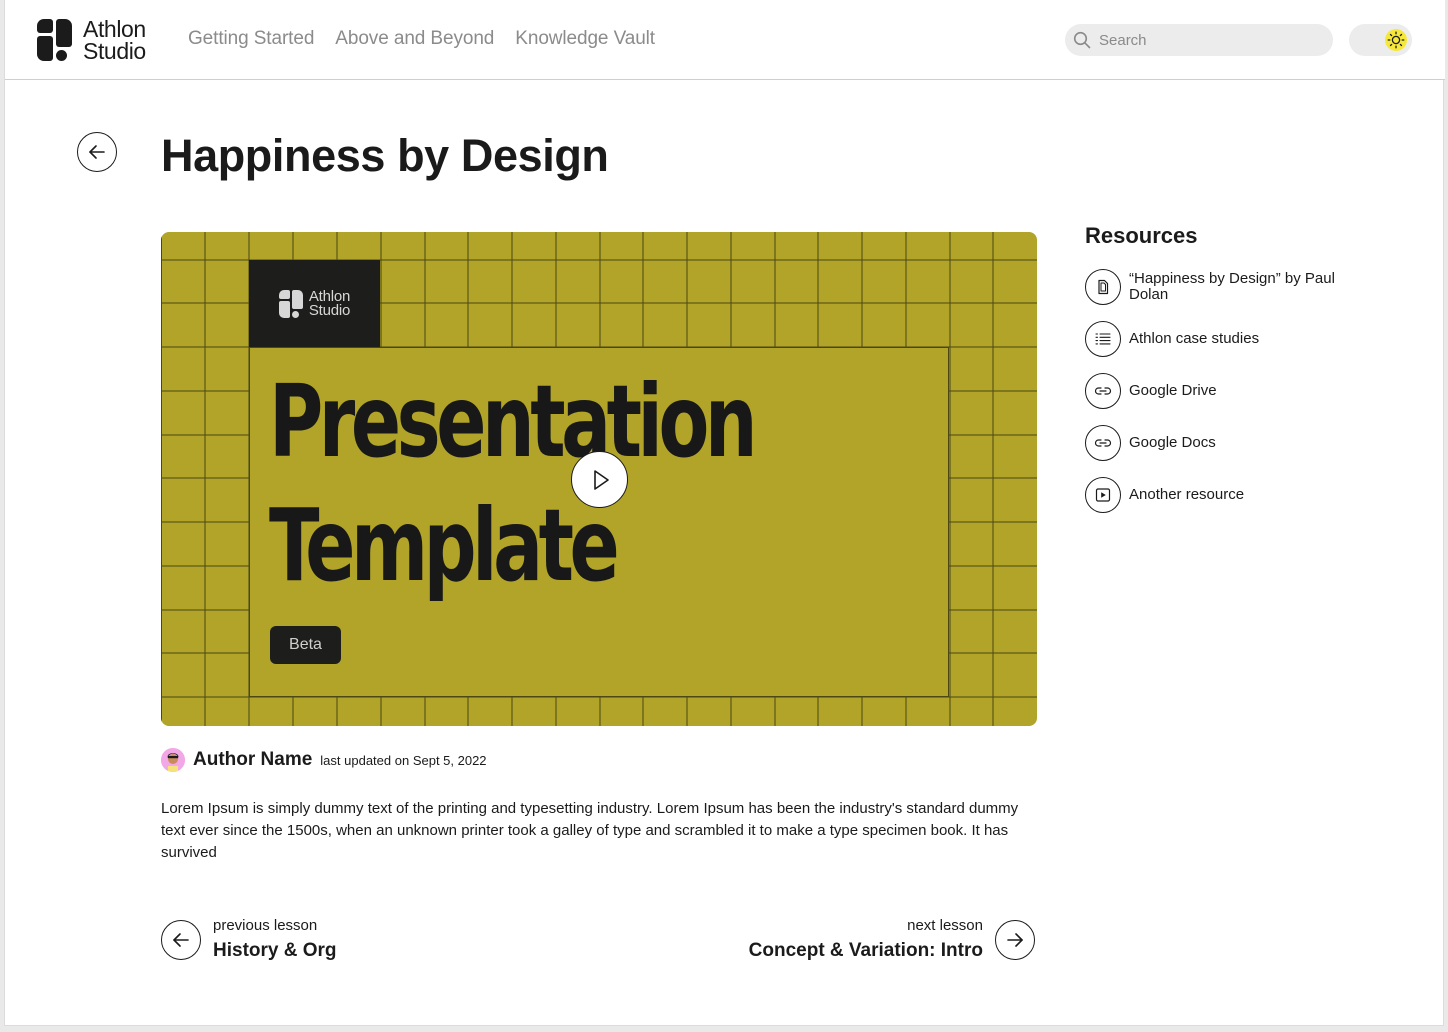 This screenshot has height=1032, width=1448. What do you see at coordinates (1082, 40) in the screenshot?
I see `search-icon` at bounding box center [1082, 40].